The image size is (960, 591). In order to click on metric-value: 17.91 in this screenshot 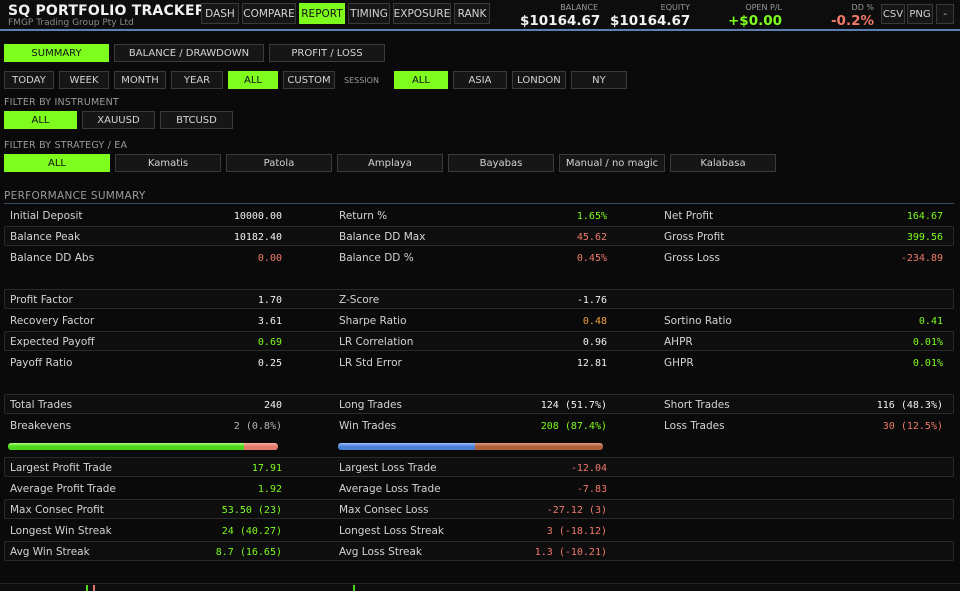, I will do `click(266, 468)`.